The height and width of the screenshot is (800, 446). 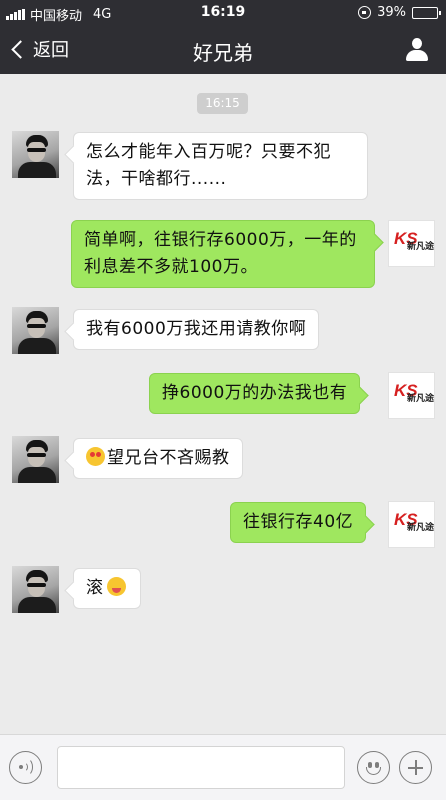 I want to click on message-bubble-outgoing: 往银行存40亿, so click(x=298, y=522).